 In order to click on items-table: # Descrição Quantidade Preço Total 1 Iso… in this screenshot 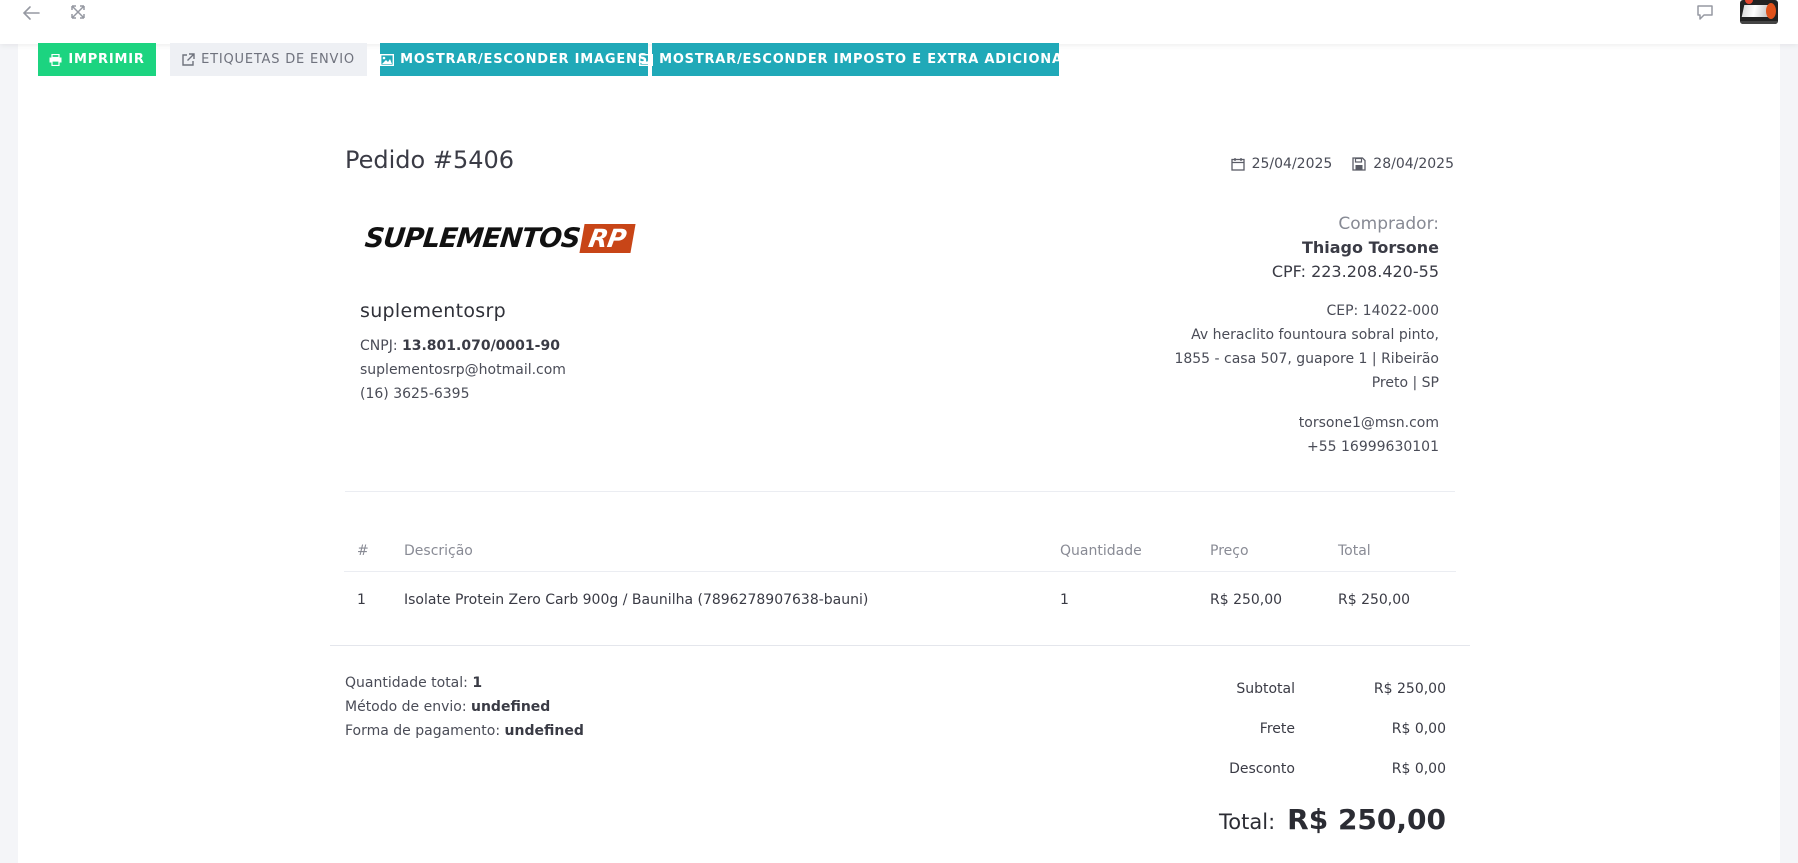, I will do `click(900, 578)`.